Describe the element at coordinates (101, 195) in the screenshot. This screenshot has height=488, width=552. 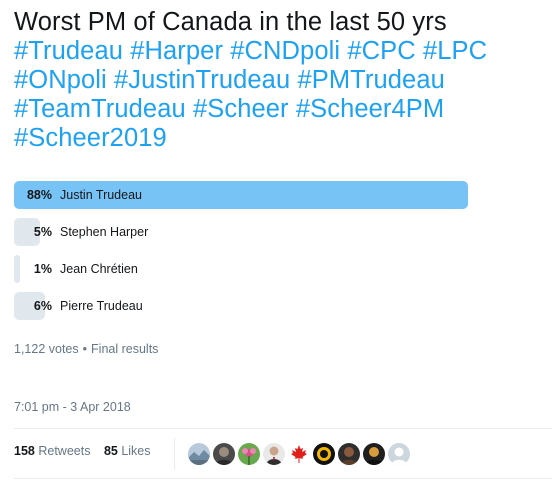
I see `poll-option-label: Justin Trudeau` at that location.